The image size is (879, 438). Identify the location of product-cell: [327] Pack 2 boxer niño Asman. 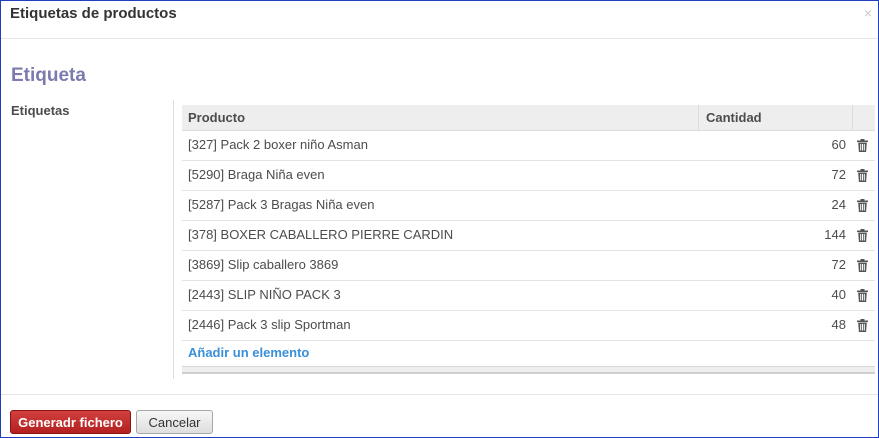
(278, 144).